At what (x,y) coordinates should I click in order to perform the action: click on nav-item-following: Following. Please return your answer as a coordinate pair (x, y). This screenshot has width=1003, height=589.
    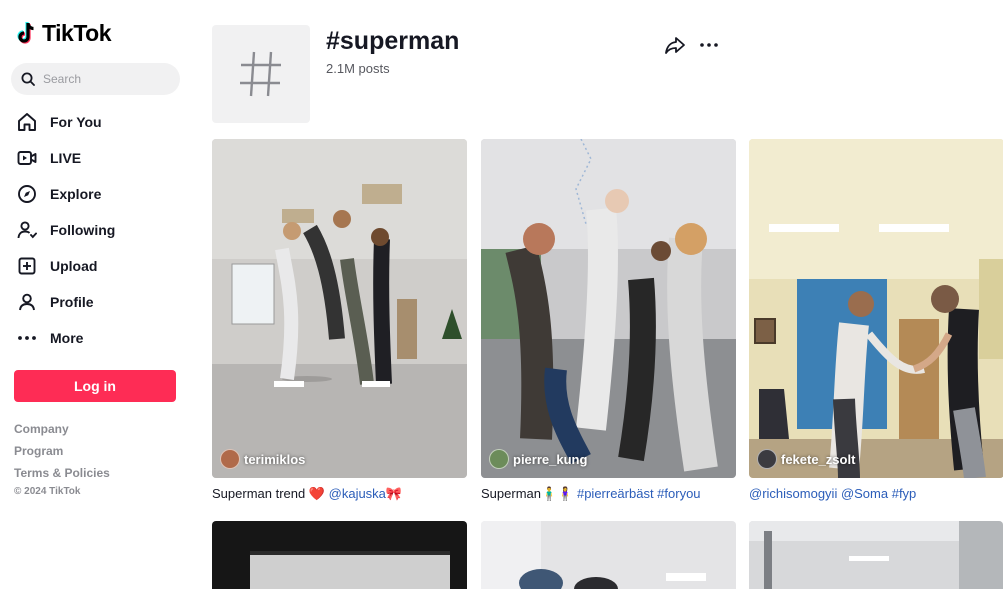
    Looking at the image, I should click on (65, 230).